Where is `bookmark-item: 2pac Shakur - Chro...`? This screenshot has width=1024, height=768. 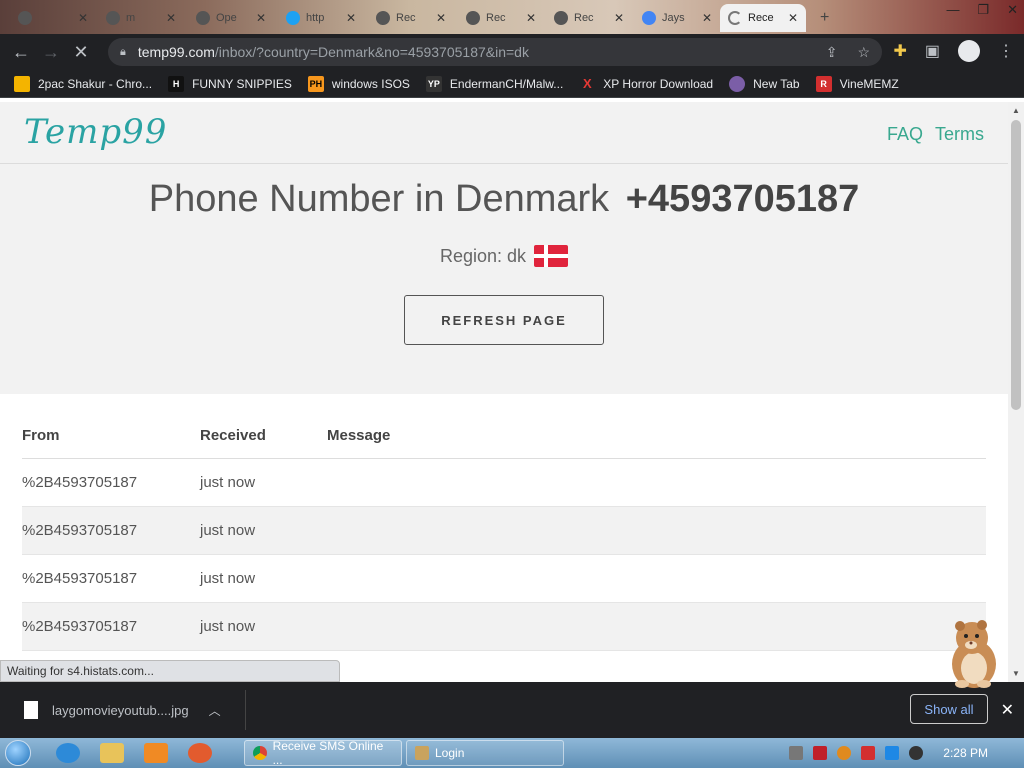 bookmark-item: 2pac Shakur - Chro... is located at coordinates (83, 83).